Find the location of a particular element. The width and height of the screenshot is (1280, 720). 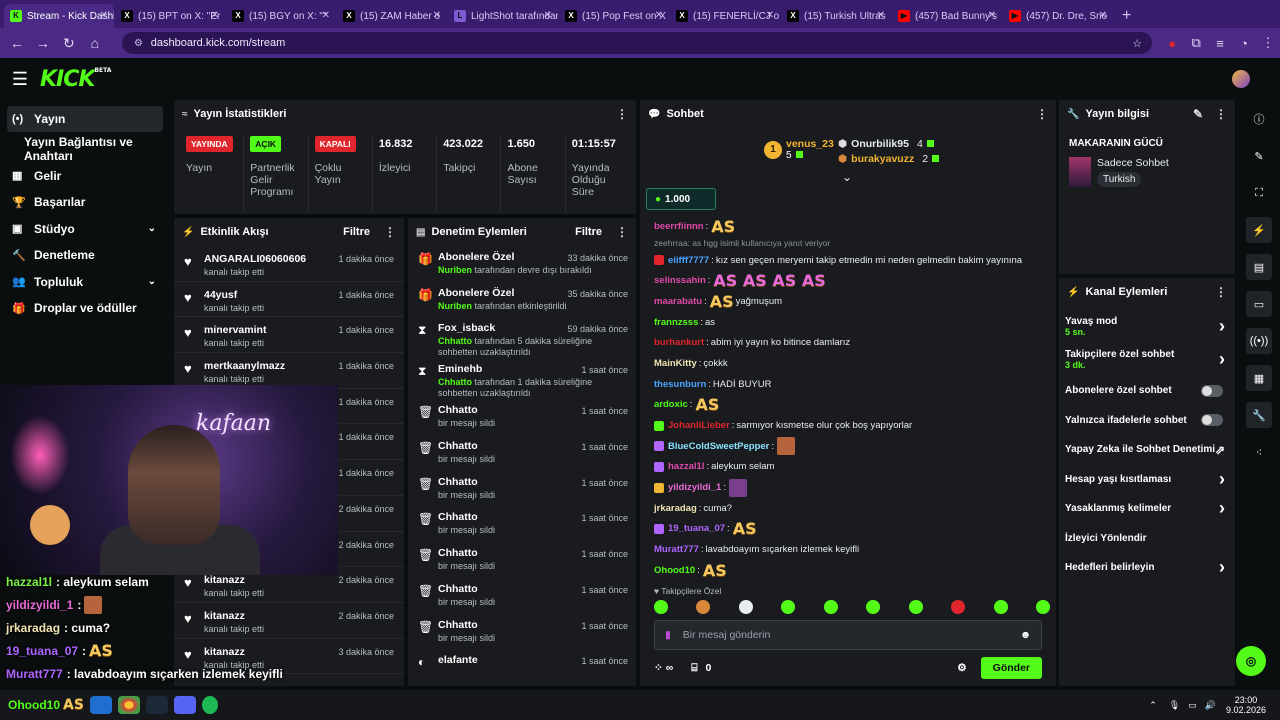

volume-icon: 🔊 is located at coordinates (1210, 705).